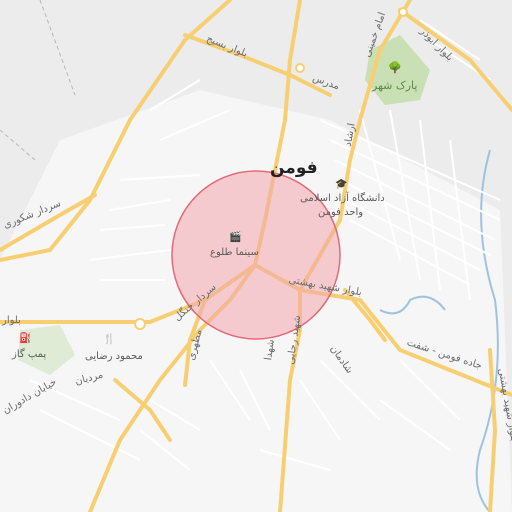 The width and height of the screenshot is (512, 512). Describe the element at coordinates (235, 237) in the screenshot. I see `film-icon: 🎬` at that location.